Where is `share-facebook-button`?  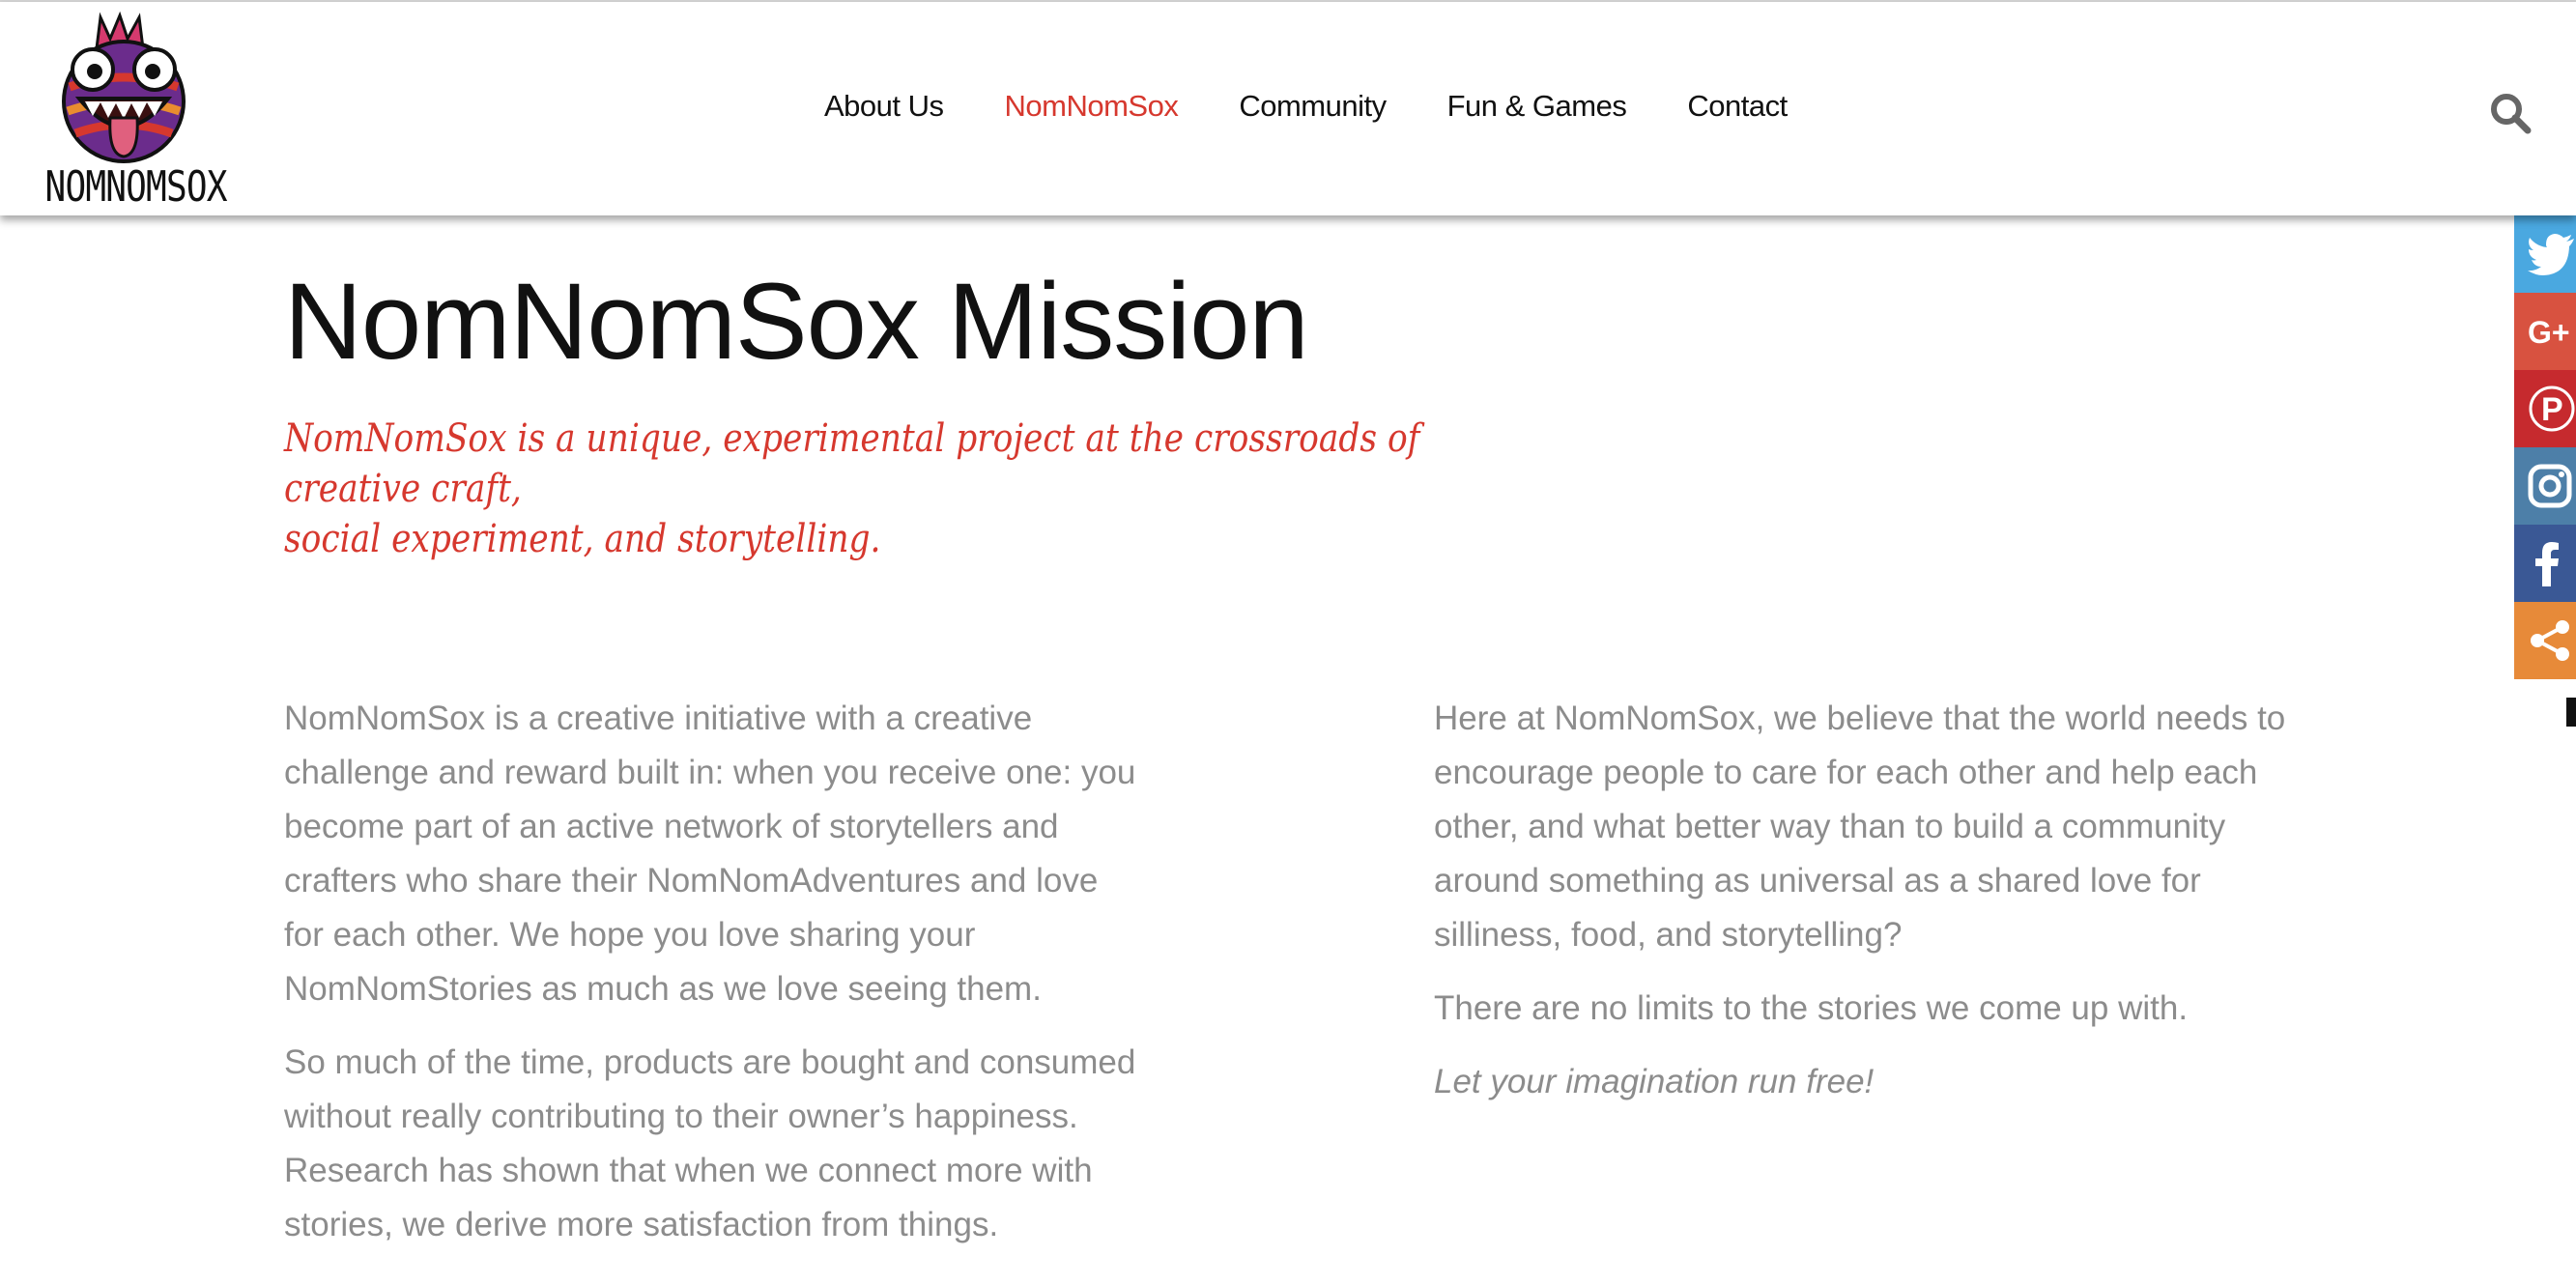
share-facebook-button is located at coordinates (2545, 564).